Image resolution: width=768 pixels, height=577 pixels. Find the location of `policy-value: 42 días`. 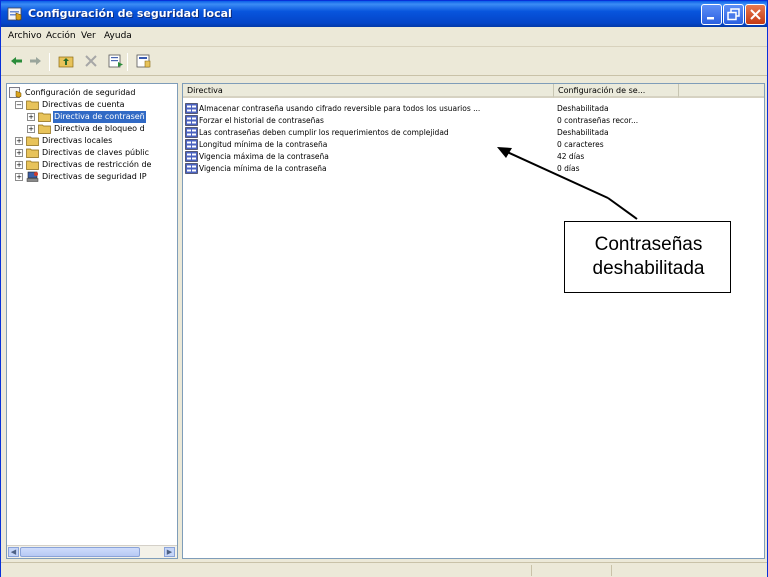

policy-value: 42 días is located at coordinates (571, 156).